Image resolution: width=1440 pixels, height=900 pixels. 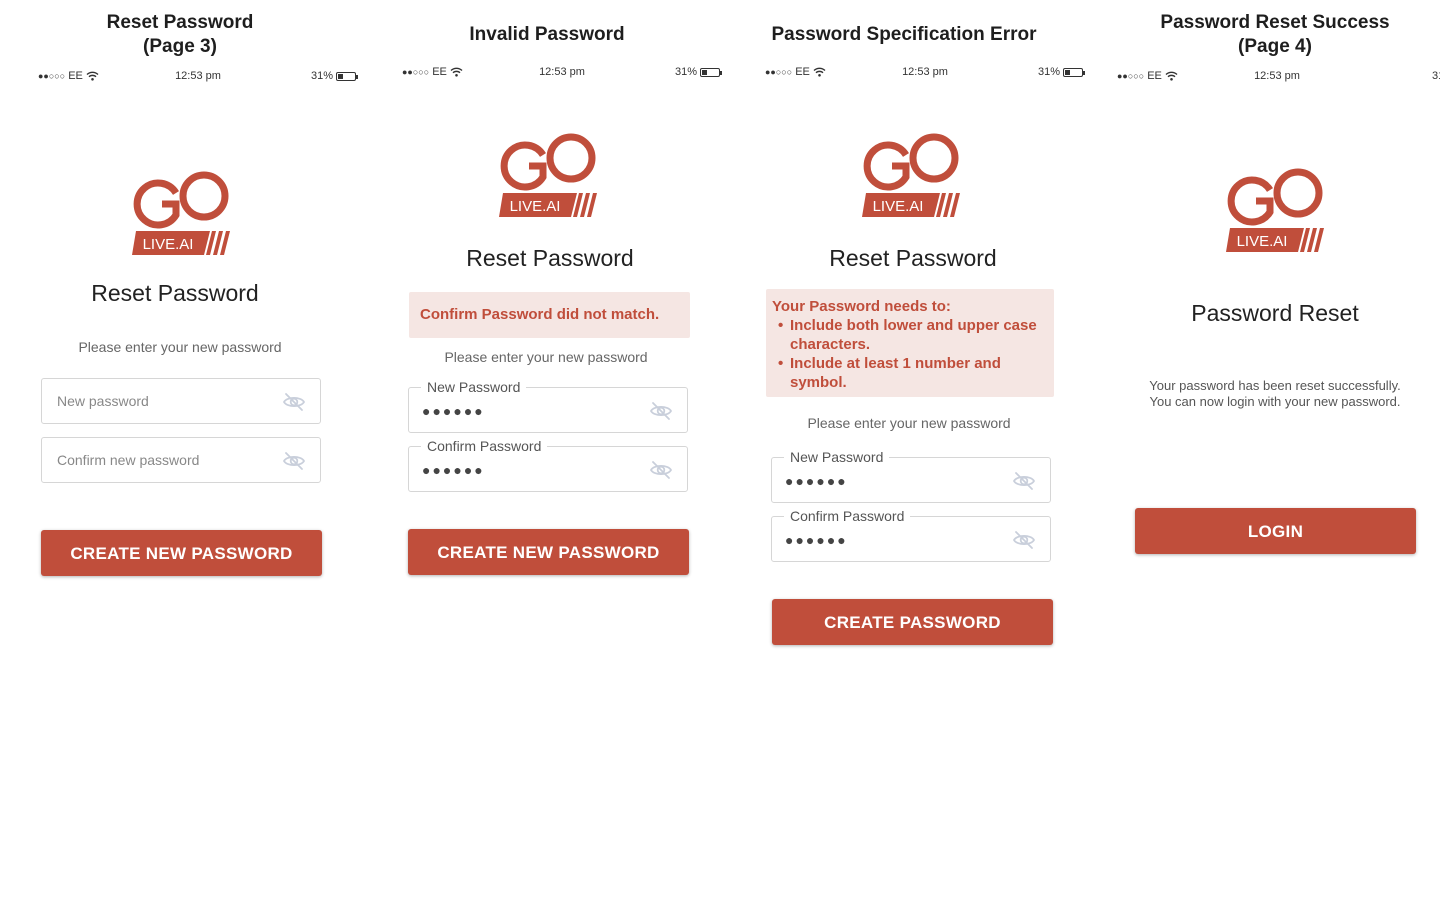 I want to click on create-password-button: CREATE PASSWORD, so click(x=912, y=622).